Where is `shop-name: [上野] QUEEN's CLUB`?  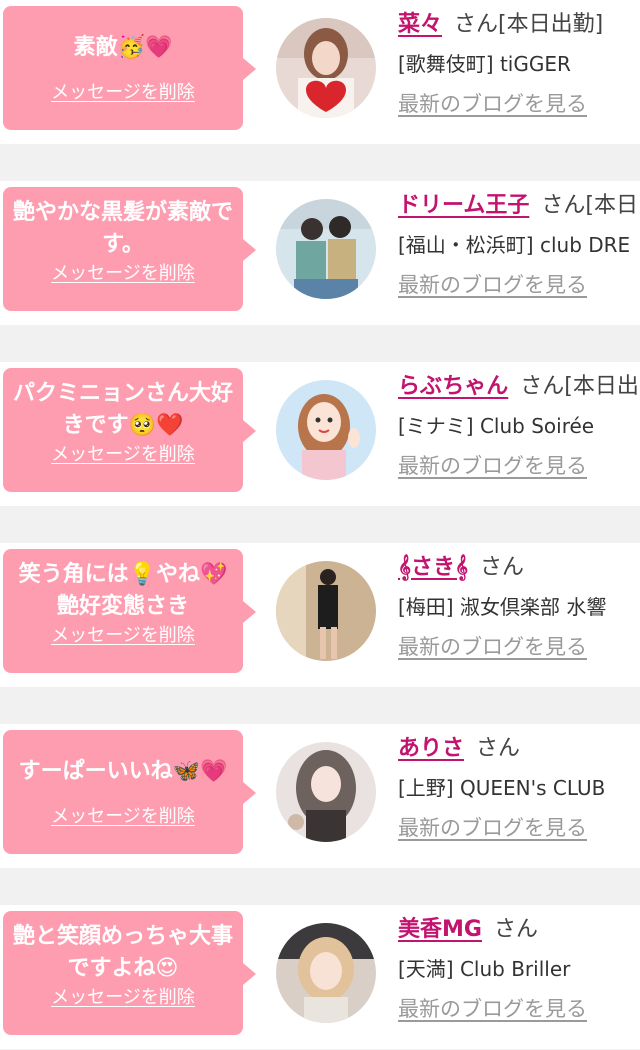
shop-name: [上野] QUEEN's CLUB is located at coordinates (502, 788).